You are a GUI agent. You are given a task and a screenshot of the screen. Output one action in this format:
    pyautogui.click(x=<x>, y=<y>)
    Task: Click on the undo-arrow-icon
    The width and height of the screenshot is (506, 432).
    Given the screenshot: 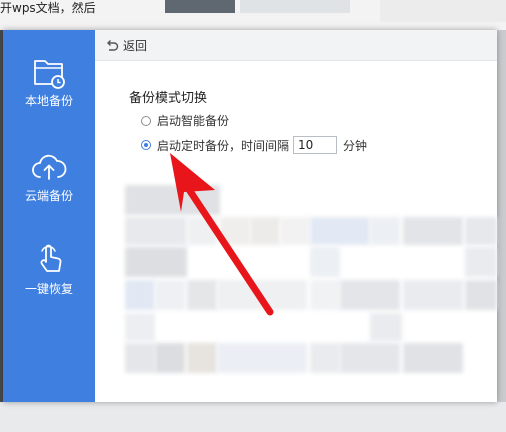 What is the action you would take?
    pyautogui.click(x=113, y=45)
    